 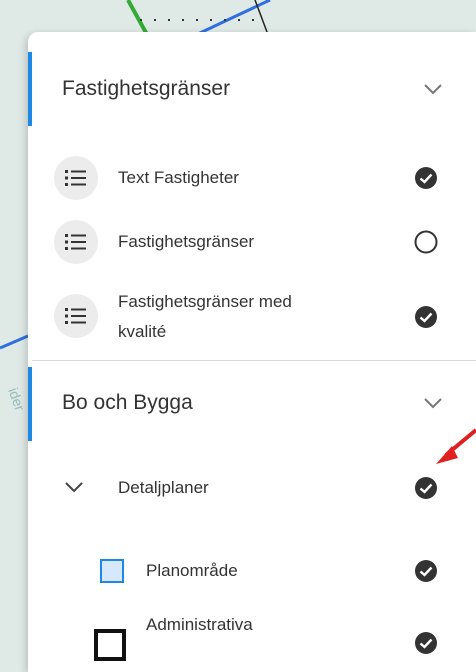 I want to click on layer-row-detaljplaner: Detaljplaner, so click(x=252, y=488).